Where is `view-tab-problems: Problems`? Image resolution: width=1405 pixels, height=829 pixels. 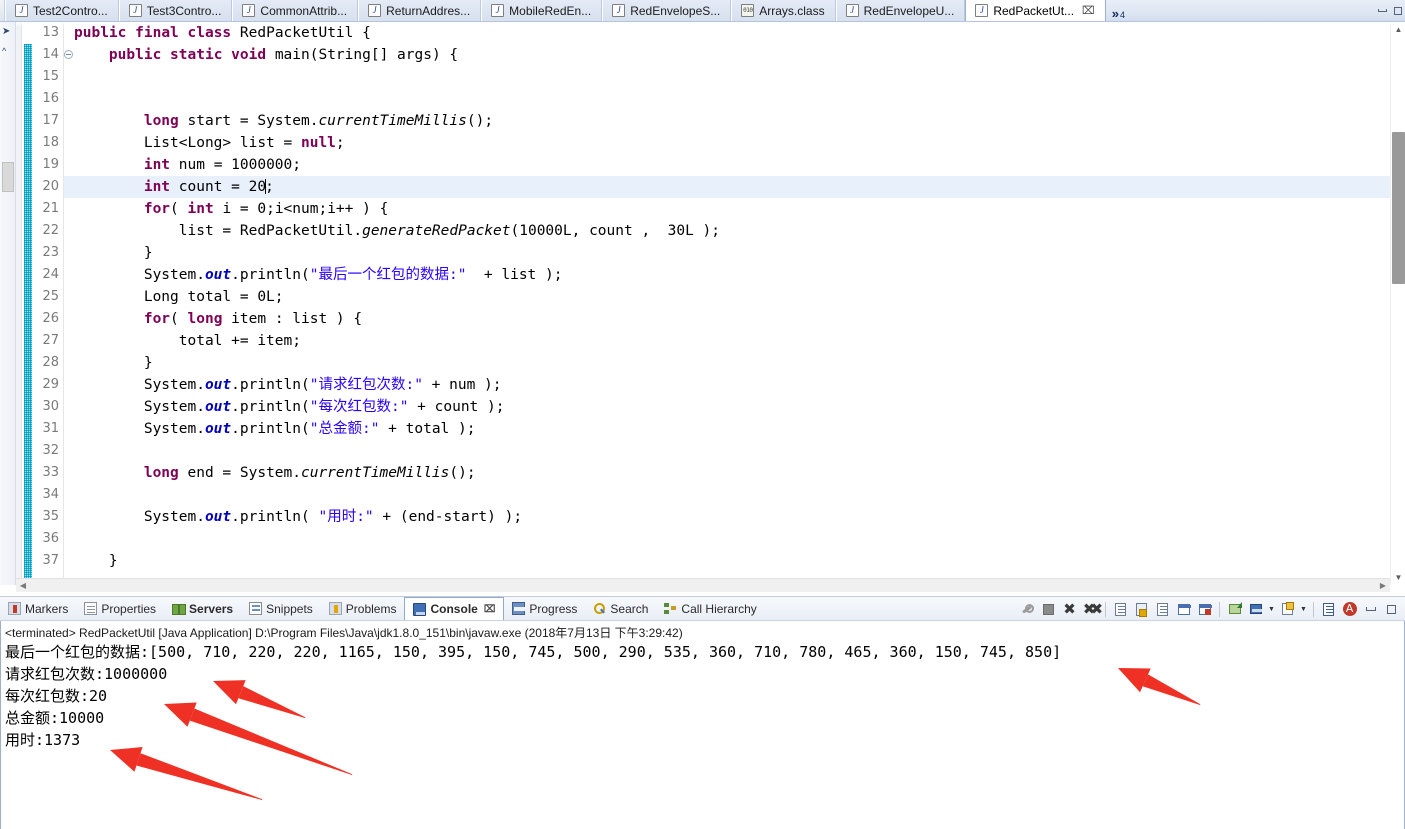
view-tab-problems: Problems is located at coordinates (363, 608).